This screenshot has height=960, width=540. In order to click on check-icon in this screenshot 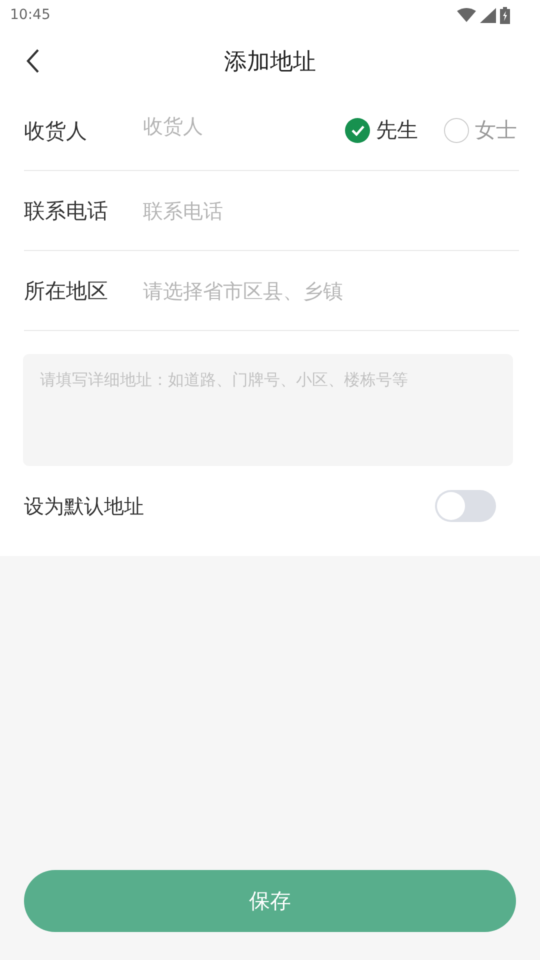, I will do `click(357, 130)`.